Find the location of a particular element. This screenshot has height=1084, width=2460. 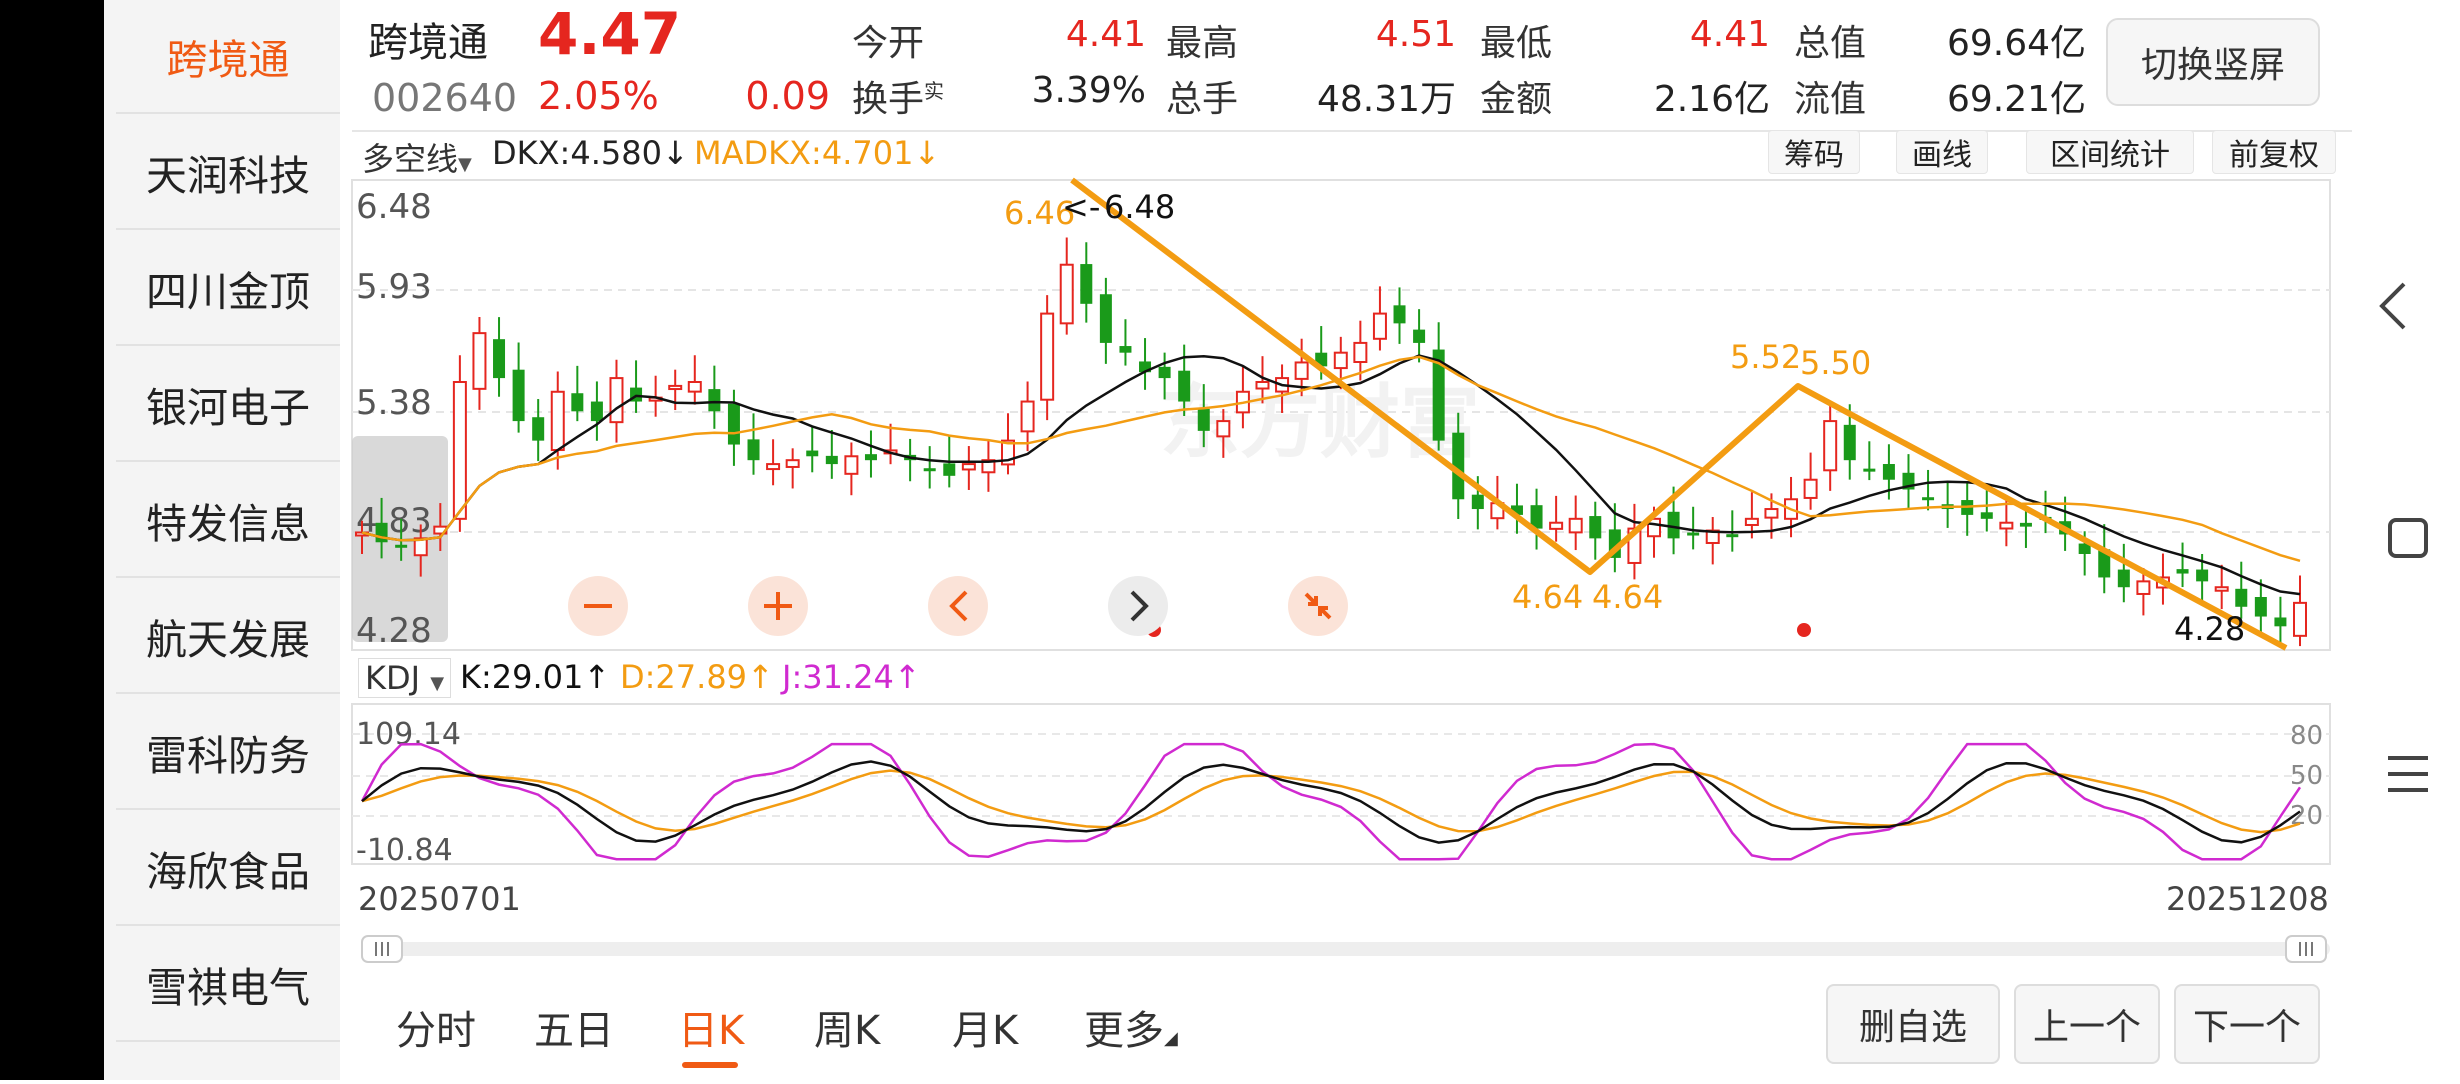

annotation-high-right-prefix: <- is located at coordinates (1081, 207).